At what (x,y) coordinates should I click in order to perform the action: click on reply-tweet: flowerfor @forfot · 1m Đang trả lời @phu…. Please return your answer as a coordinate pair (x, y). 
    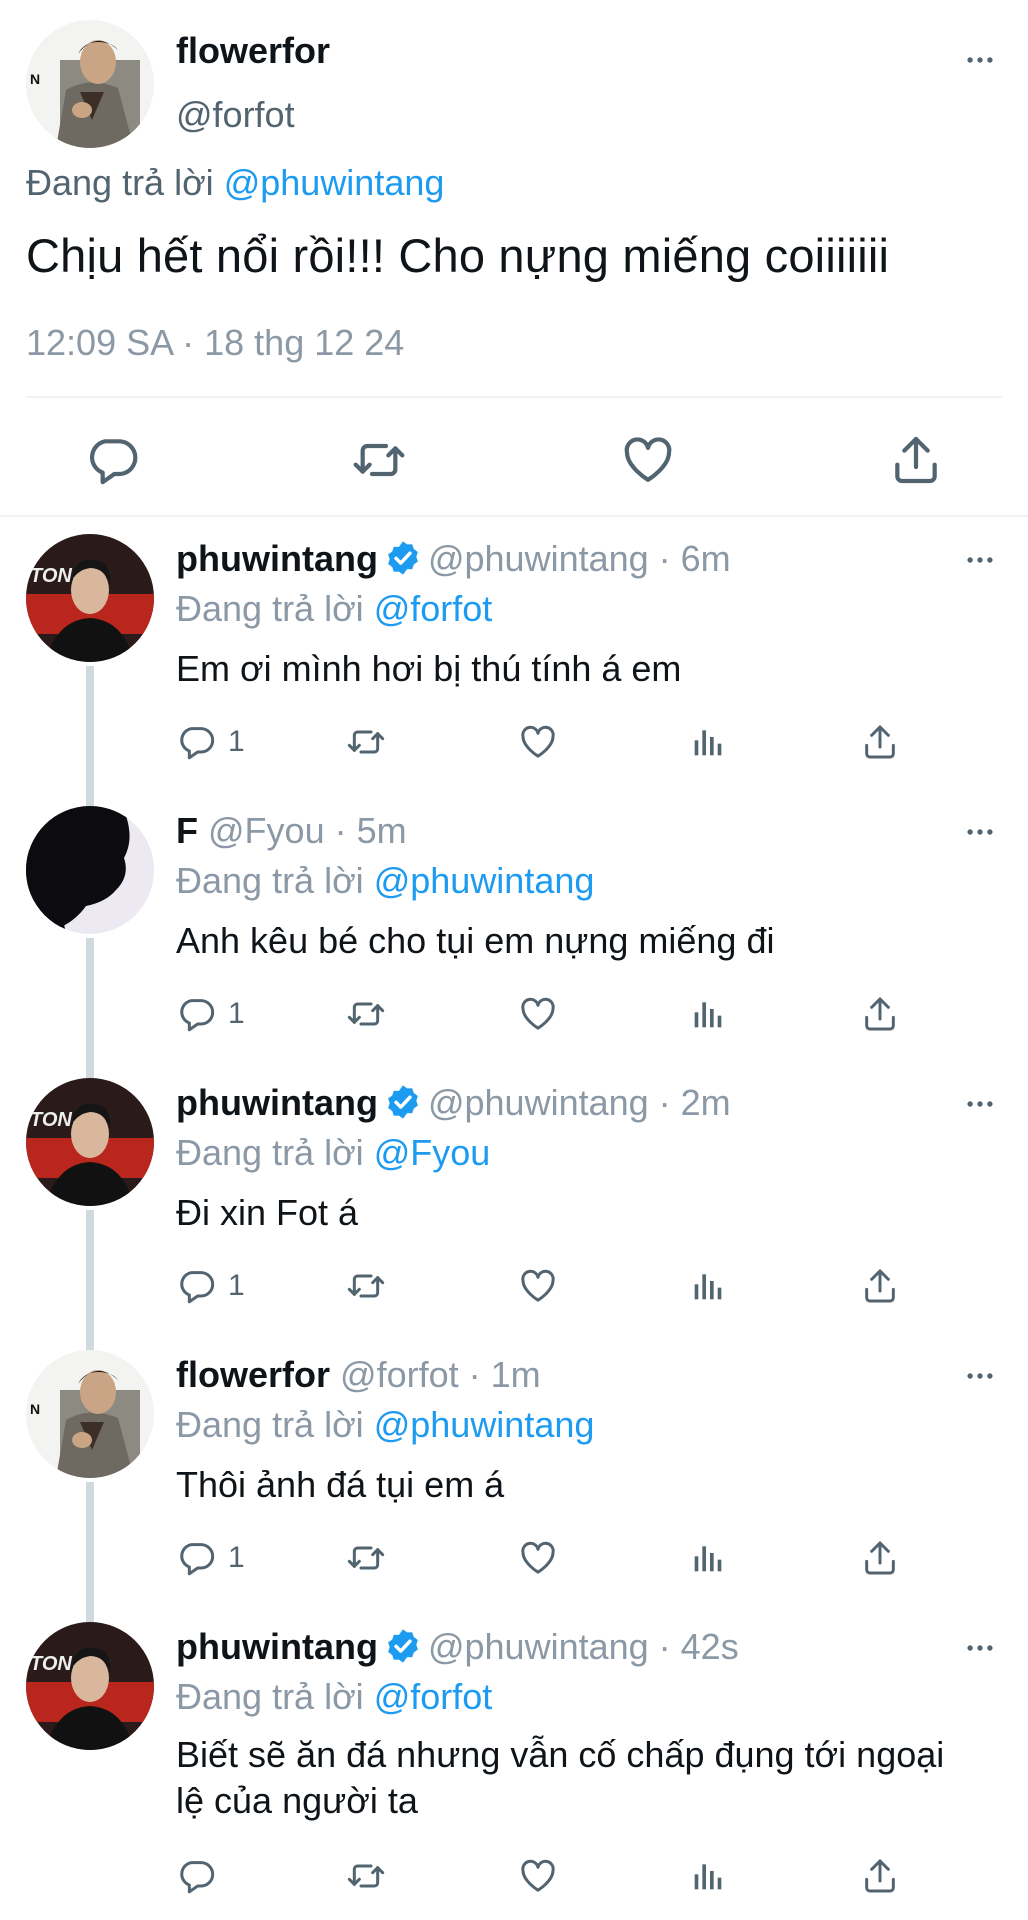
    Looking at the image, I should click on (514, 1475).